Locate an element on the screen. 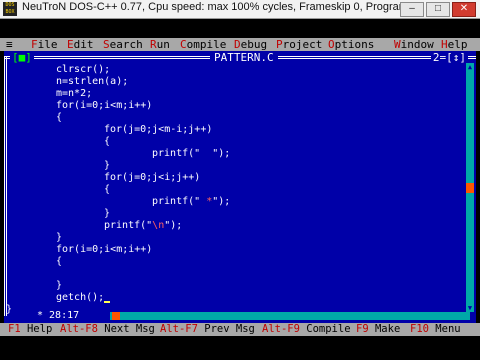 This screenshot has height=360, width=480. minimize-button: – is located at coordinates (412, 9).